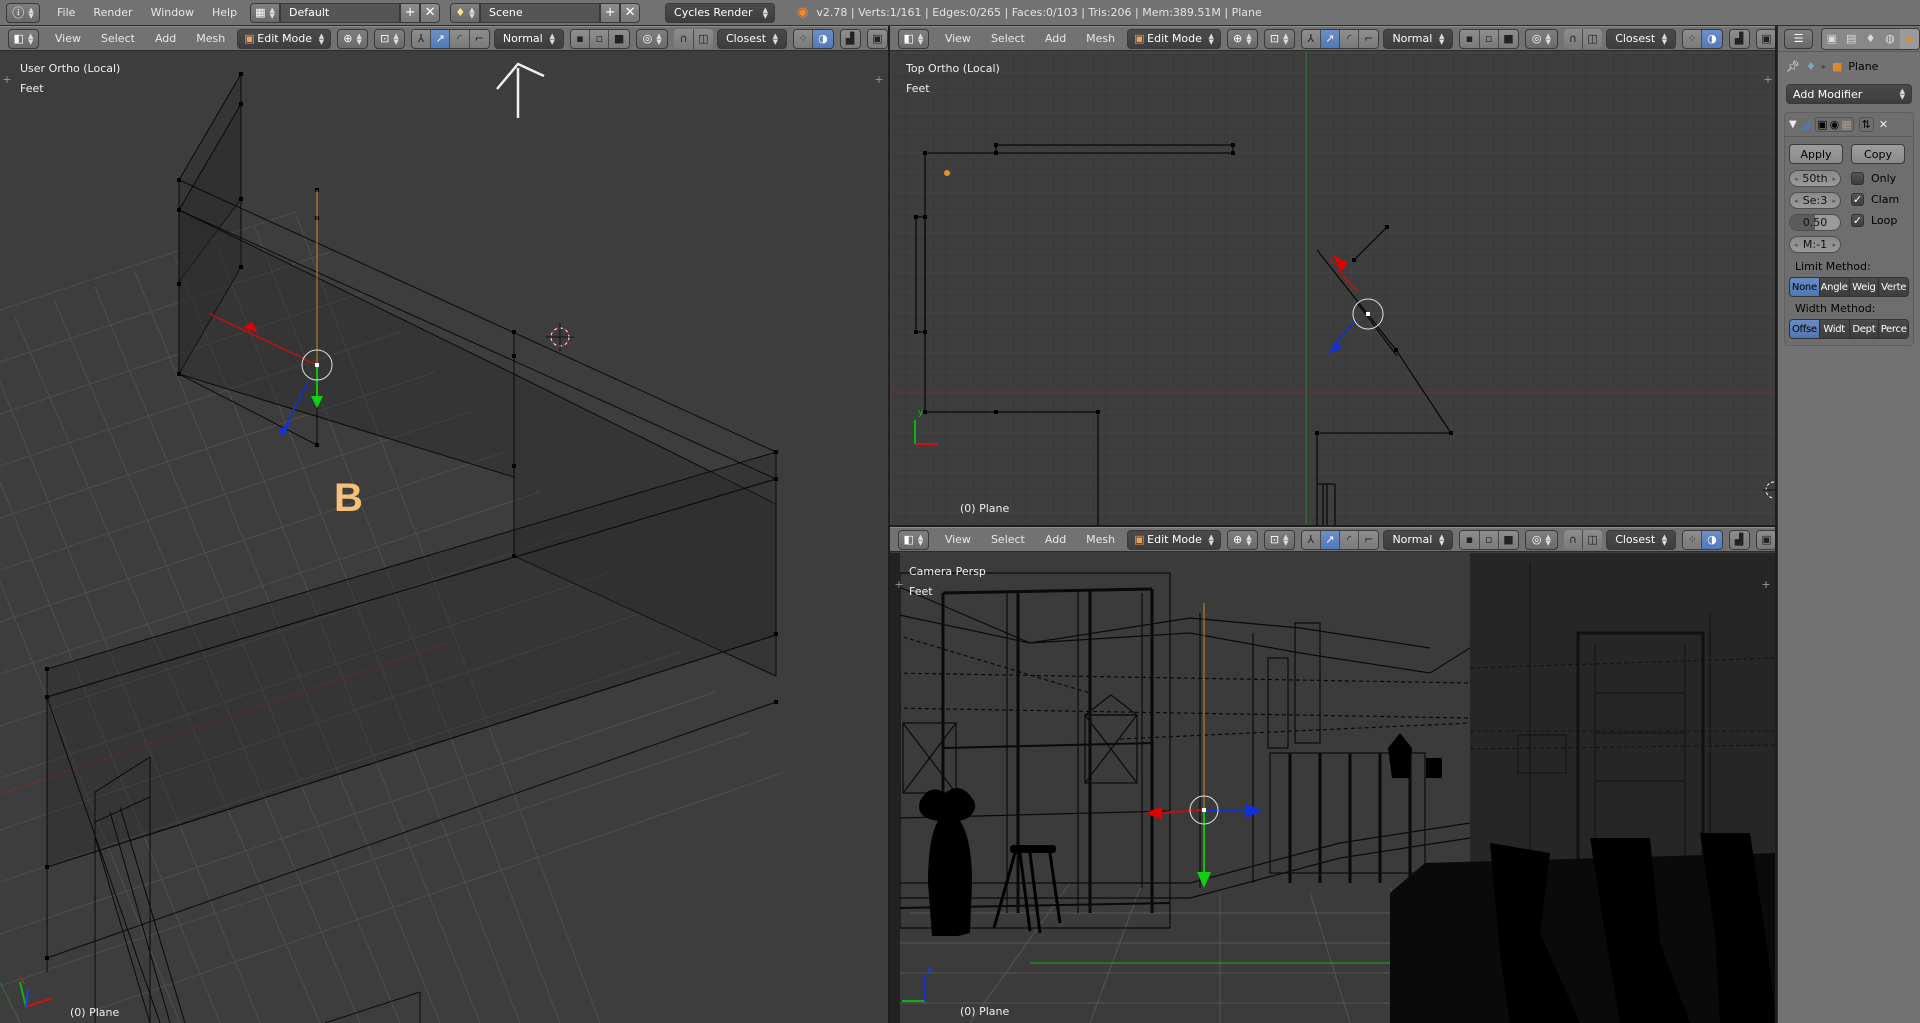 This screenshot has width=1920, height=1023. Describe the element at coordinates (1893, 329) in the screenshot. I see `width-percent-option: Perce` at that location.